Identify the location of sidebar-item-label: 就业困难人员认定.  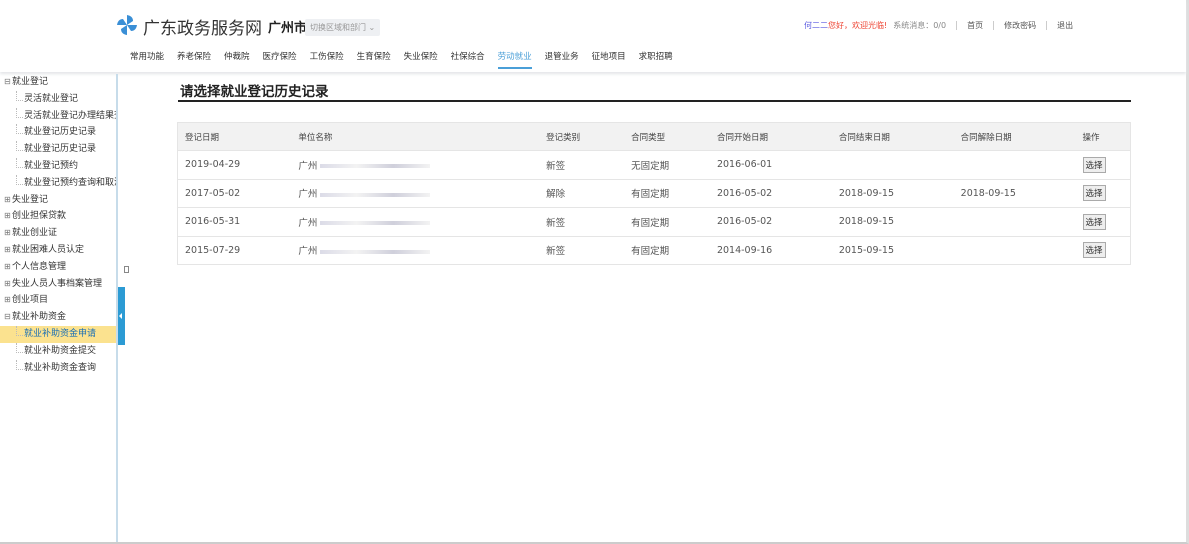
(48, 249).